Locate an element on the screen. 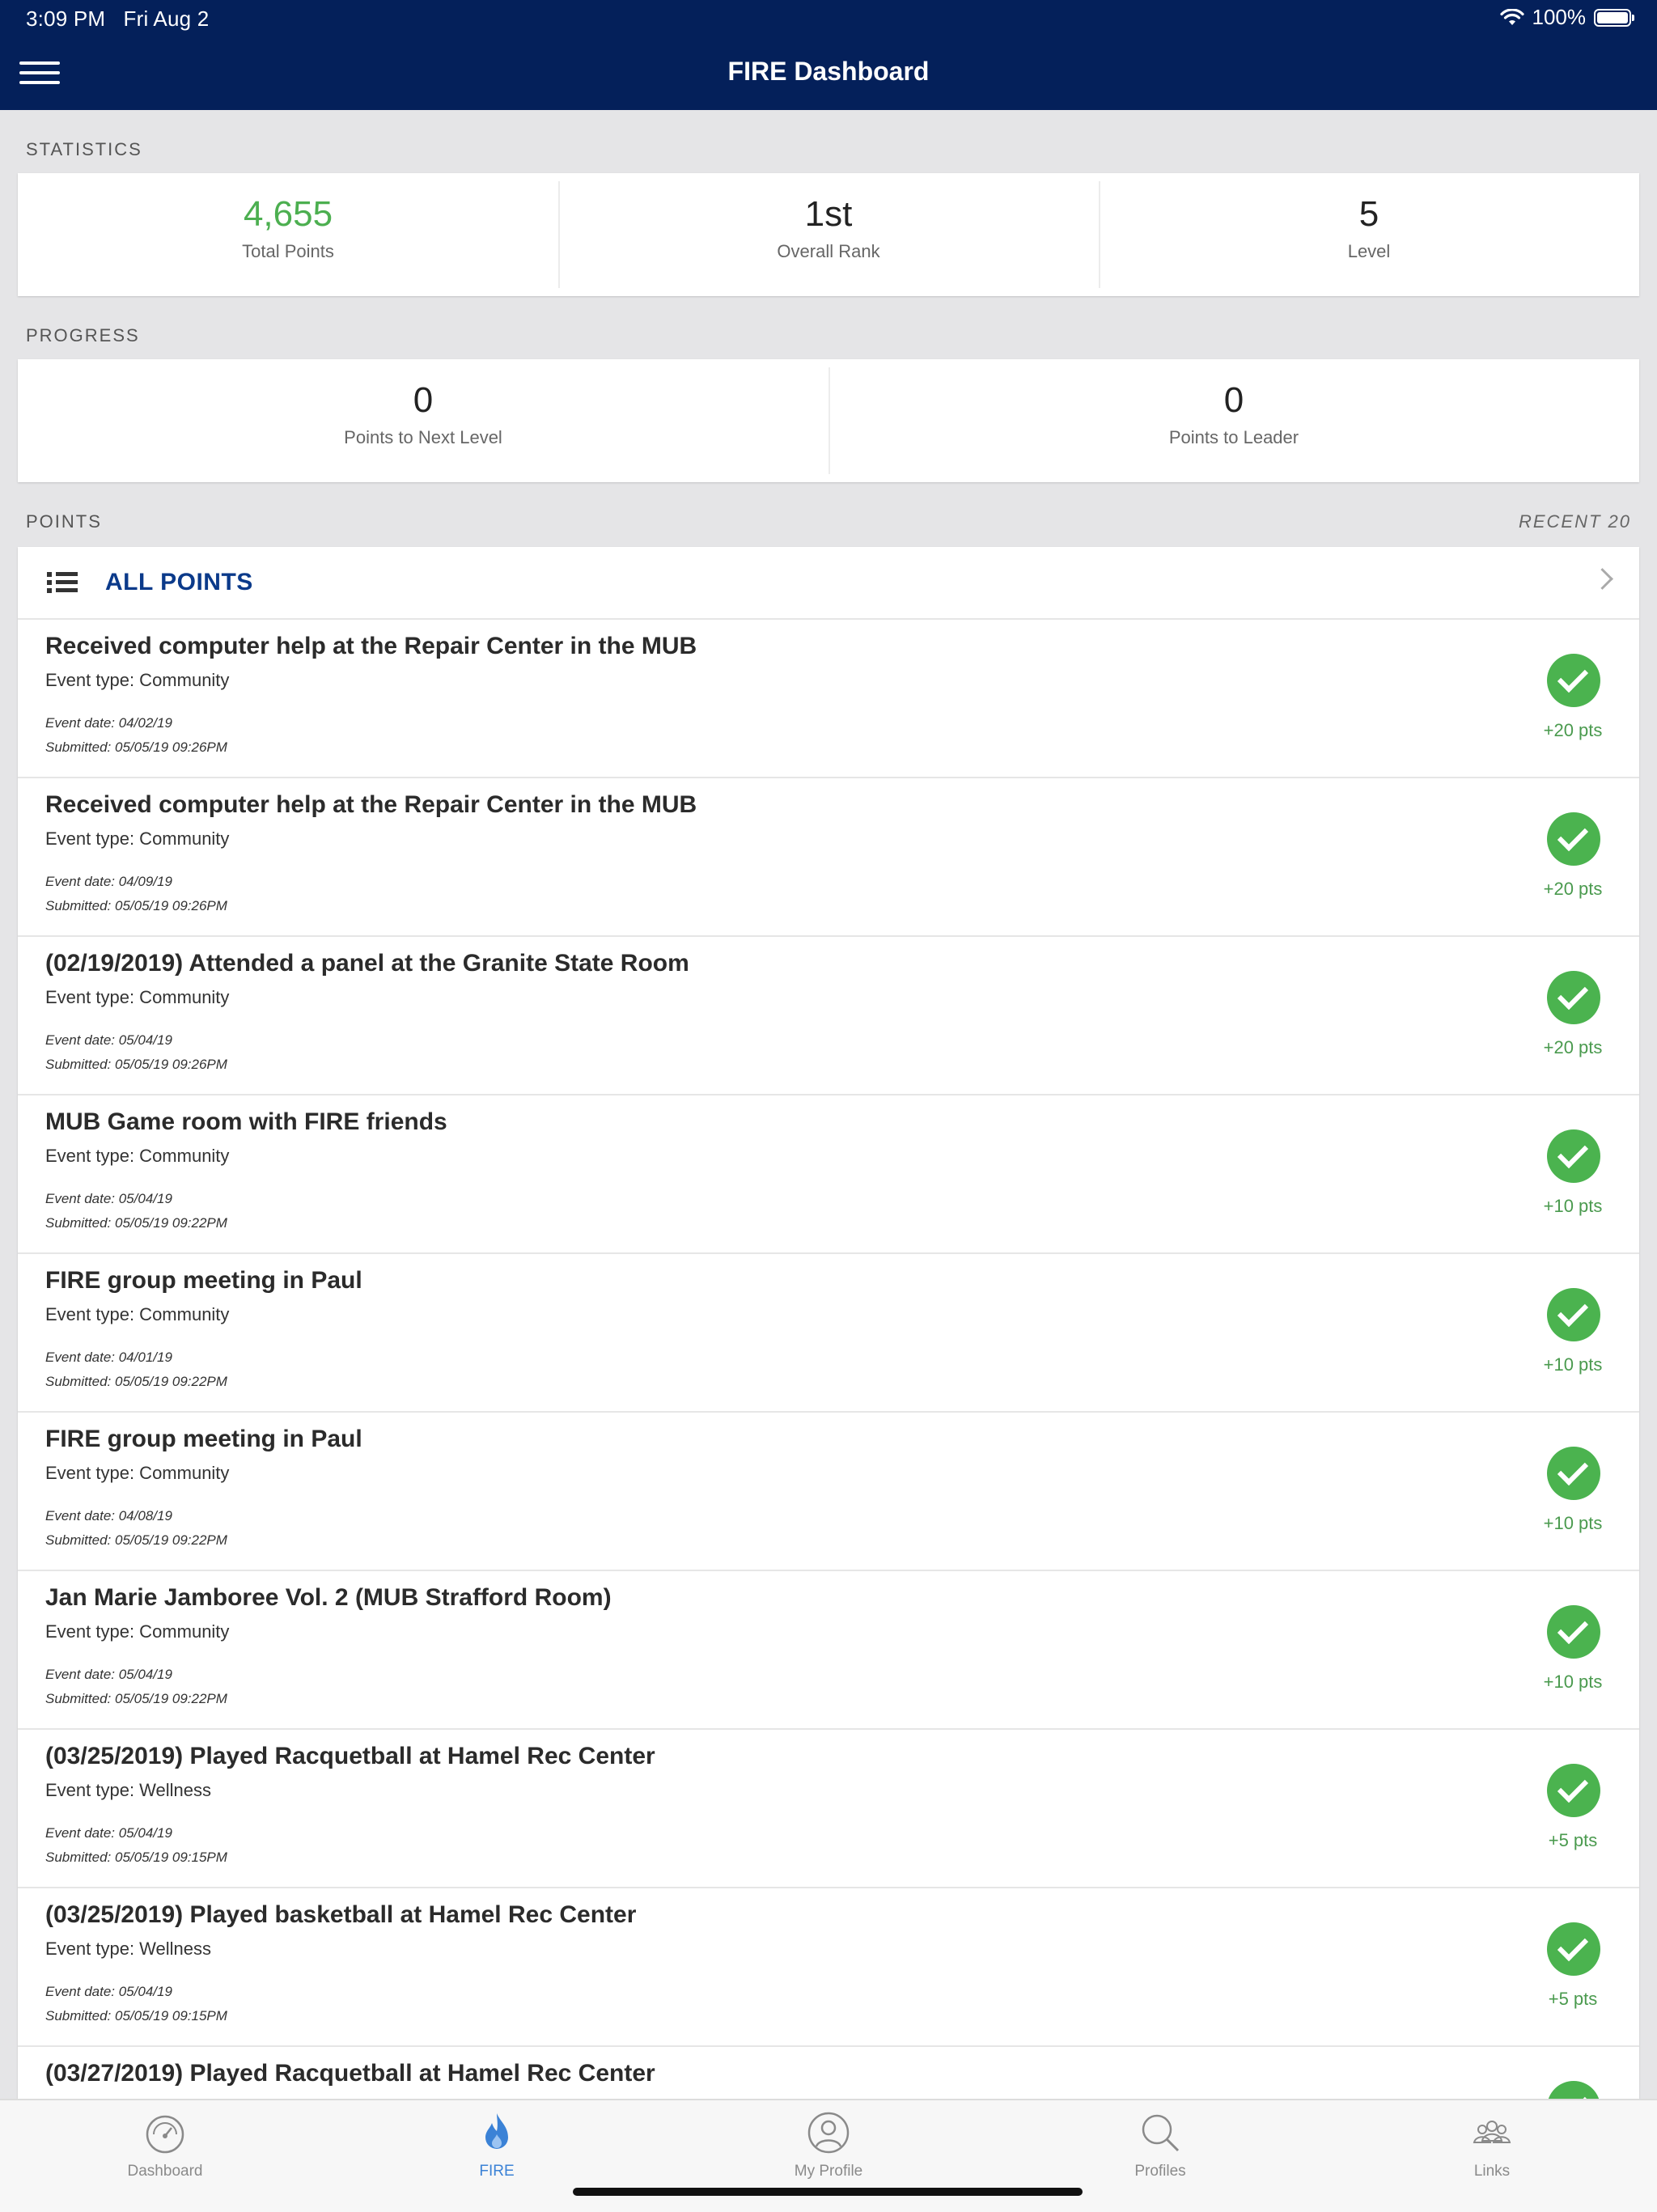 The image size is (1657, 2212). tab-my-profile: My Profile is located at coordinates (828, 2148).